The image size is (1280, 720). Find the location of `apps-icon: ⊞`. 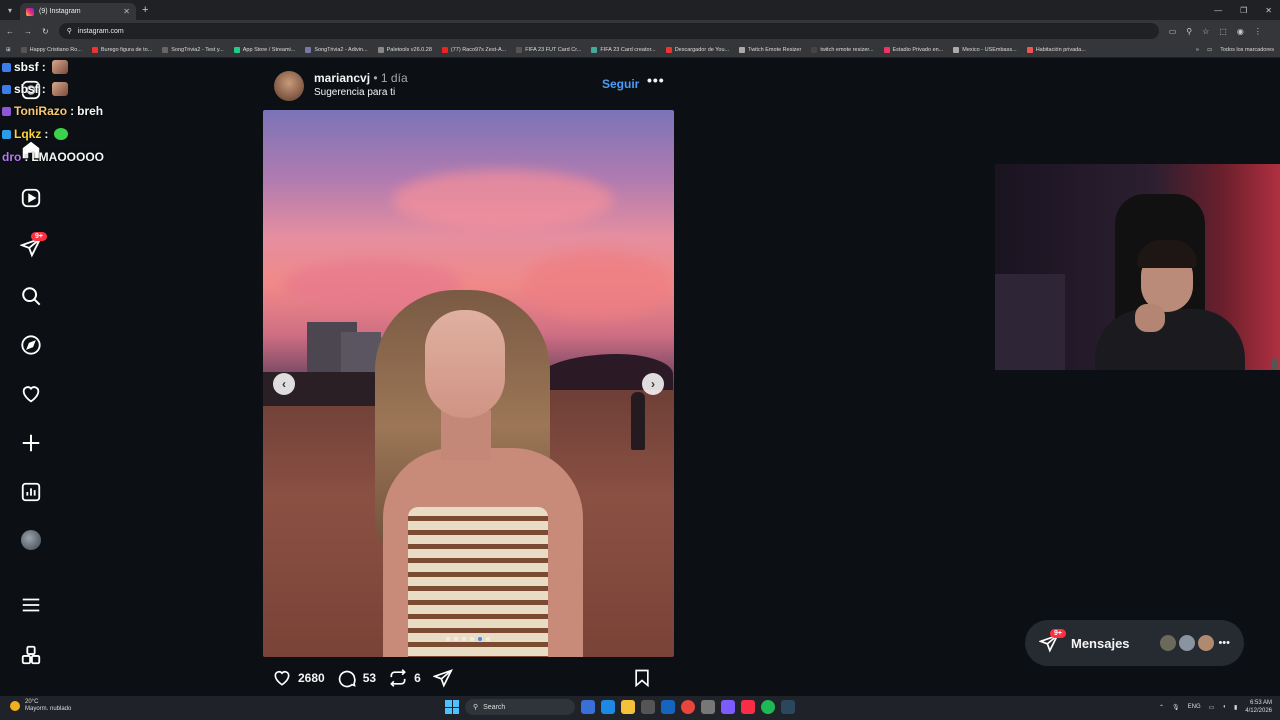

apps-icon: ⊞ is located at coordinates (8, 50).